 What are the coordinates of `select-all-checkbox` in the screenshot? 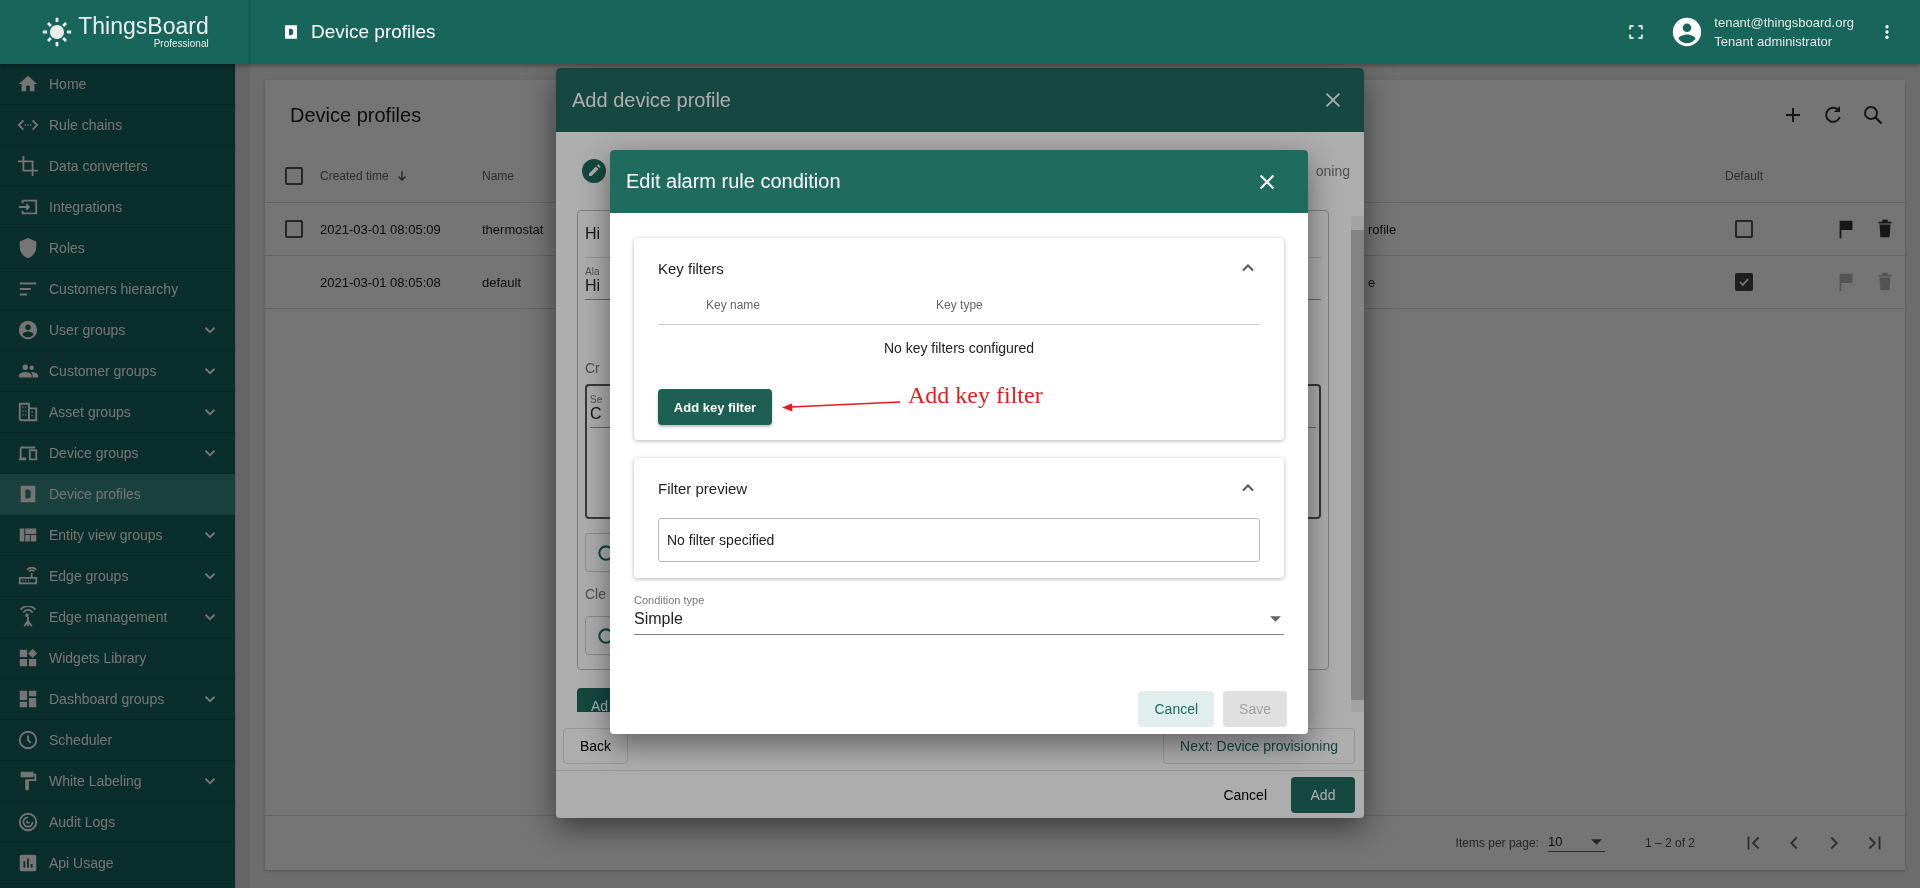 It's located at (294, 176).